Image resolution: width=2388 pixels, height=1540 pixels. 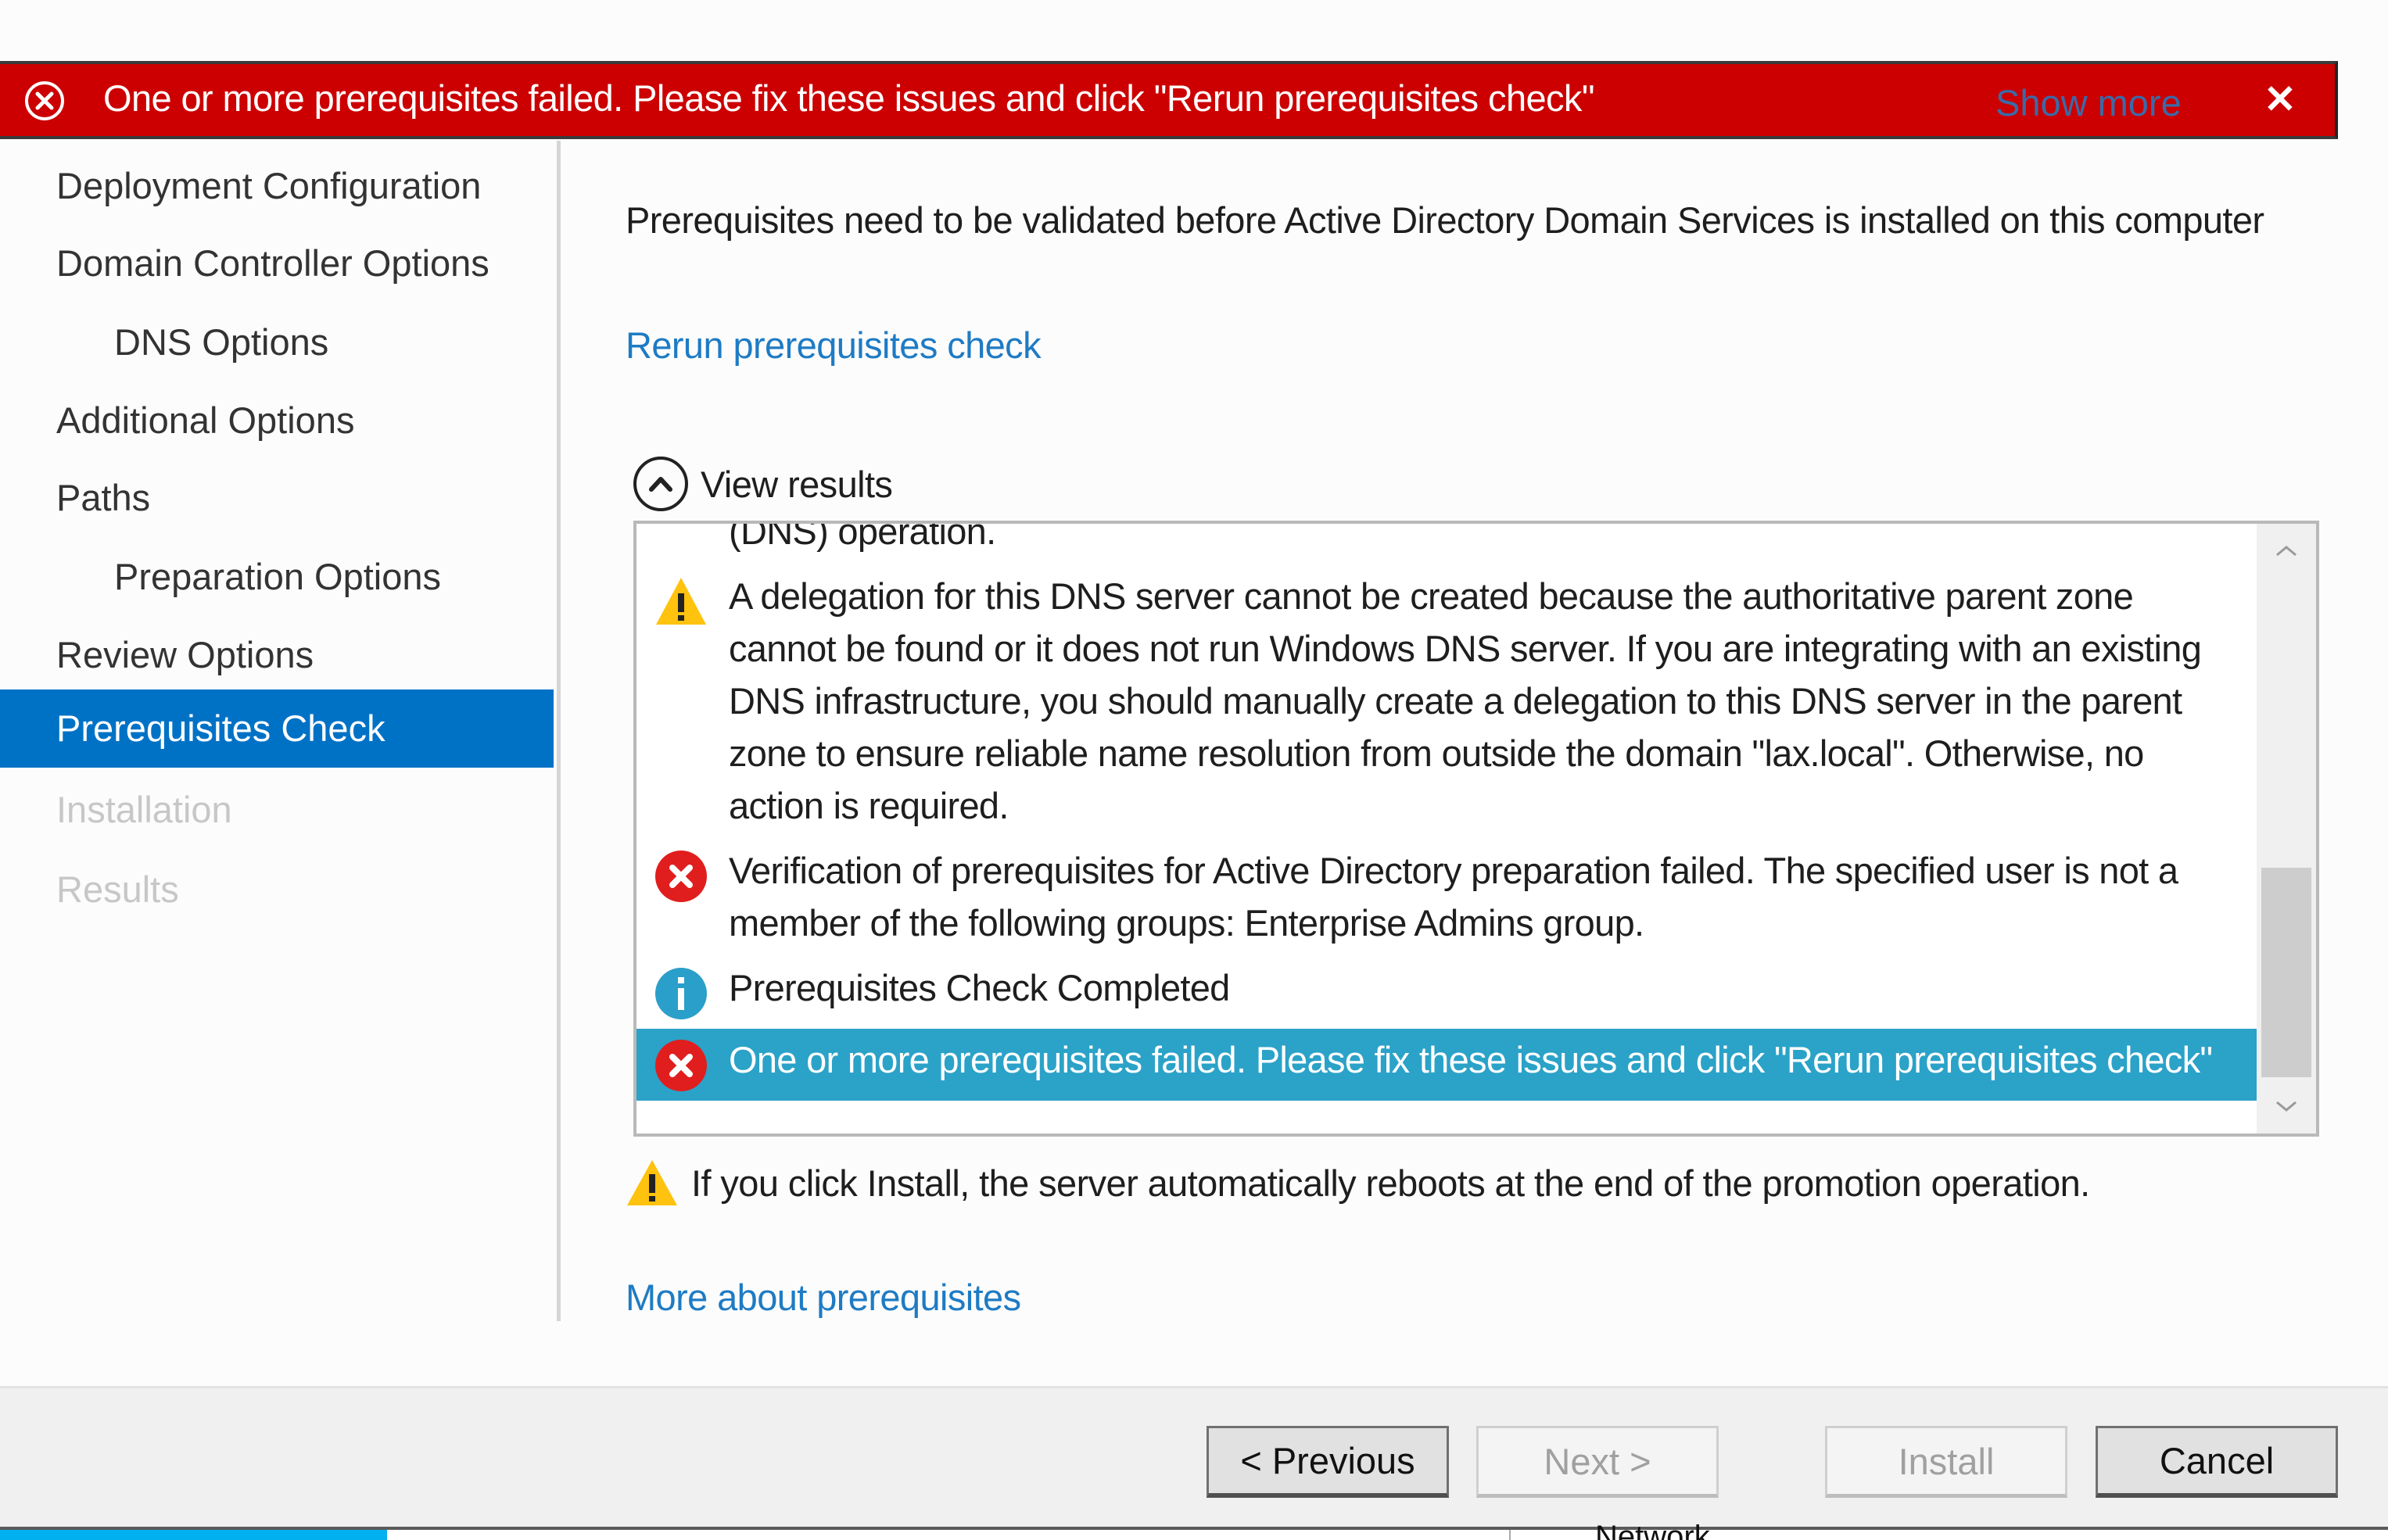 I want to click on background-network-label: Network, so click(x=1652, y=1530).